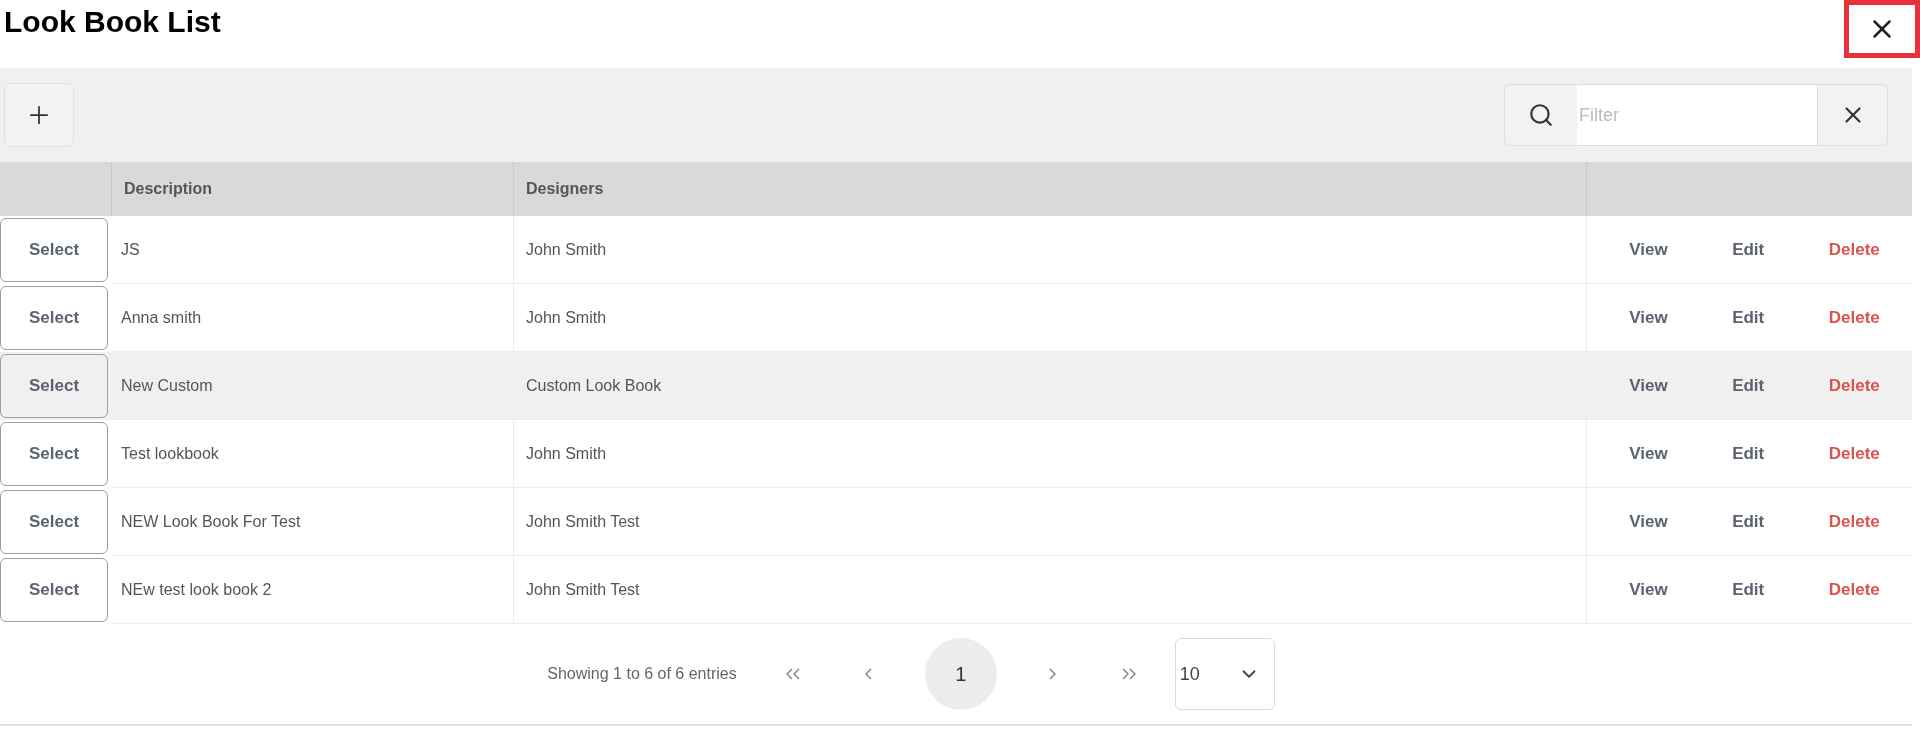 This screenshot has height=753, width=1920. Describe the element at coordinates (642, 674) in the screenshot. I see `entries-summary: Showing 1 to 6 of 6 entries` at that location.